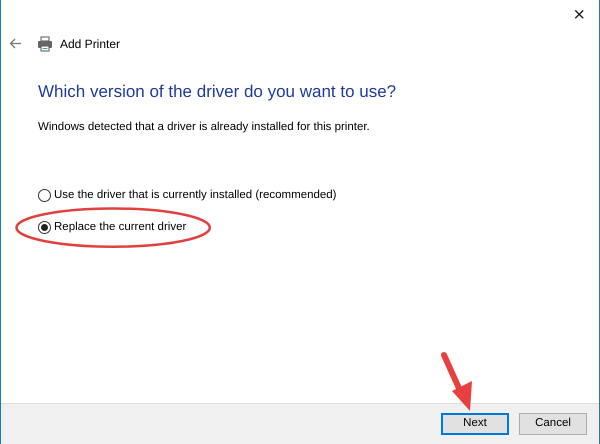 The height and width of the screenshot is (444, 600). I want to click on page-heading: Which version of the driver do you want to use?, so click(218, 92).